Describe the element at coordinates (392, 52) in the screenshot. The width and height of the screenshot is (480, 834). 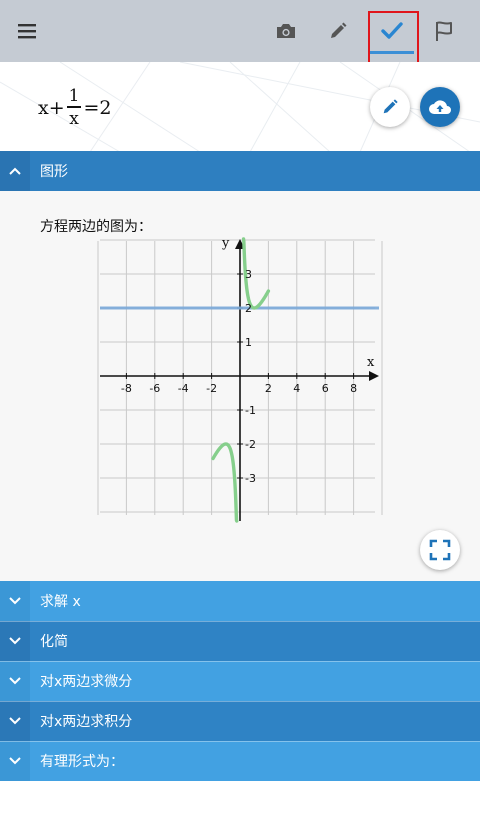
I see `active-tab-indicator` at that location.